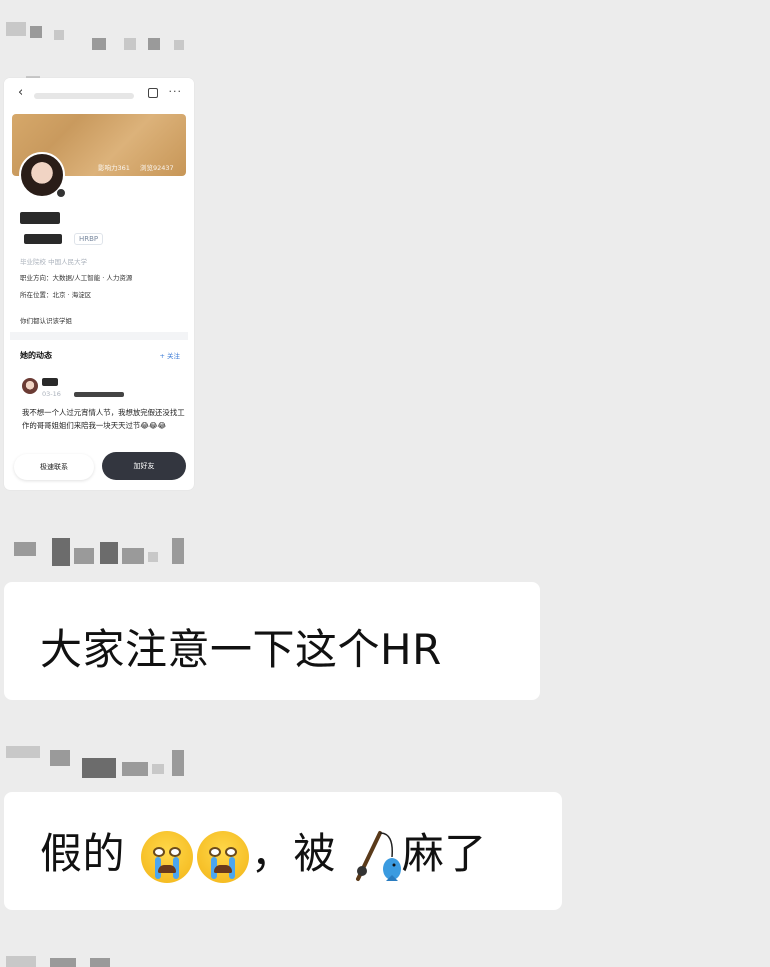 The width and height of the screenshot is (770, 967). Describe the element at coordinates (175, 91) in the screenshot. I see `more-icon: ···` at that location.